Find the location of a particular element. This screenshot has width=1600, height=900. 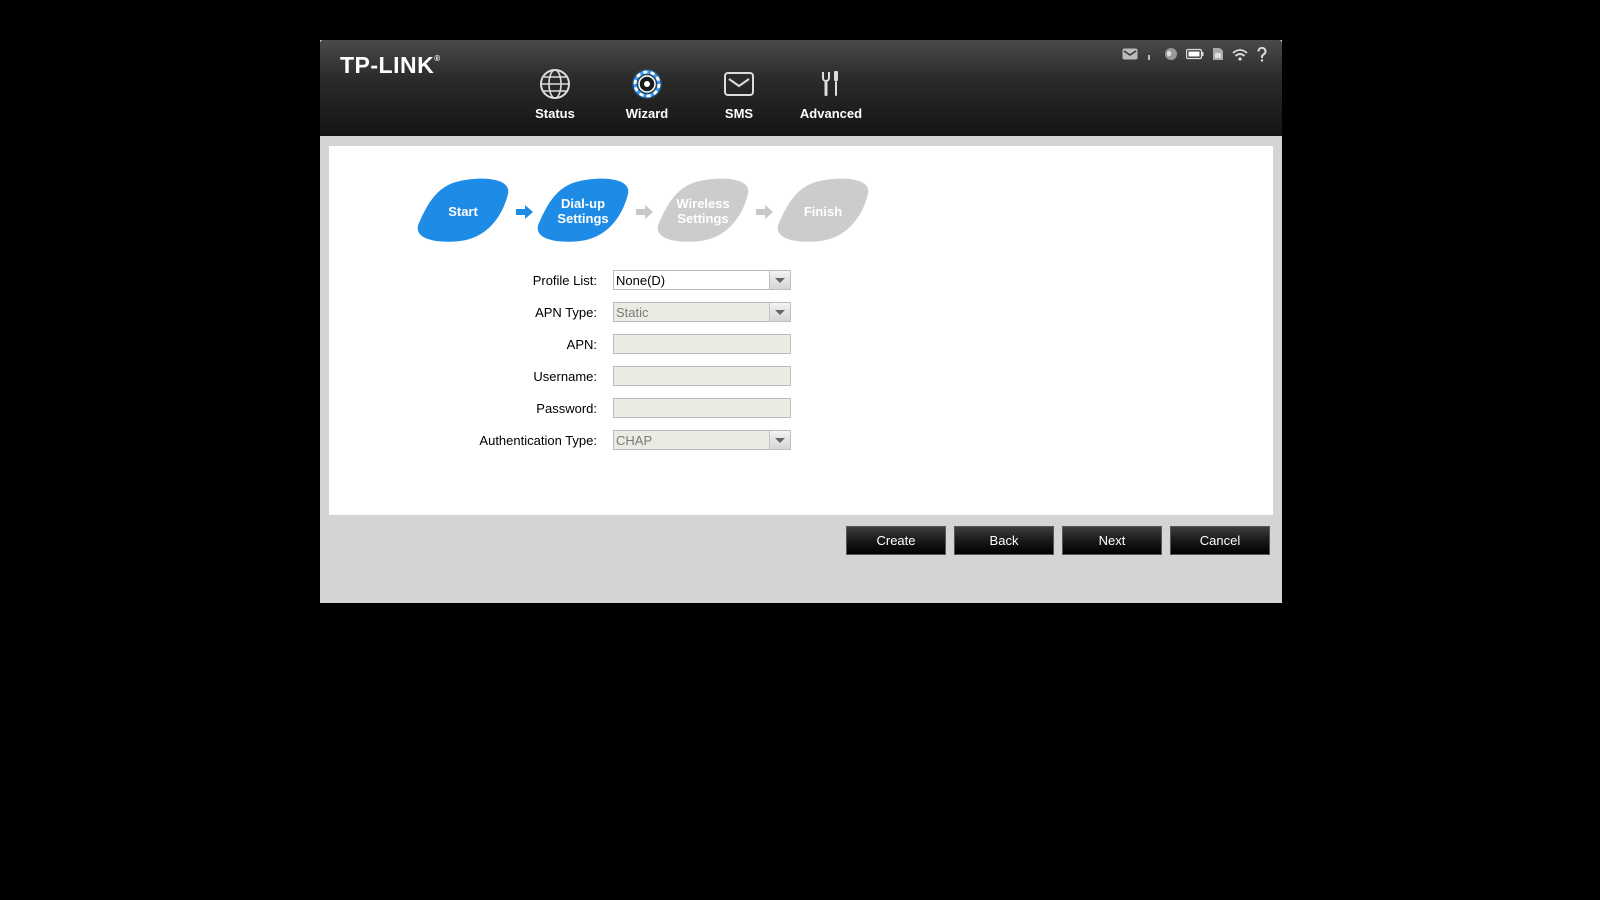

cancel-button: Cancel is located at coordinates (1220, 540).